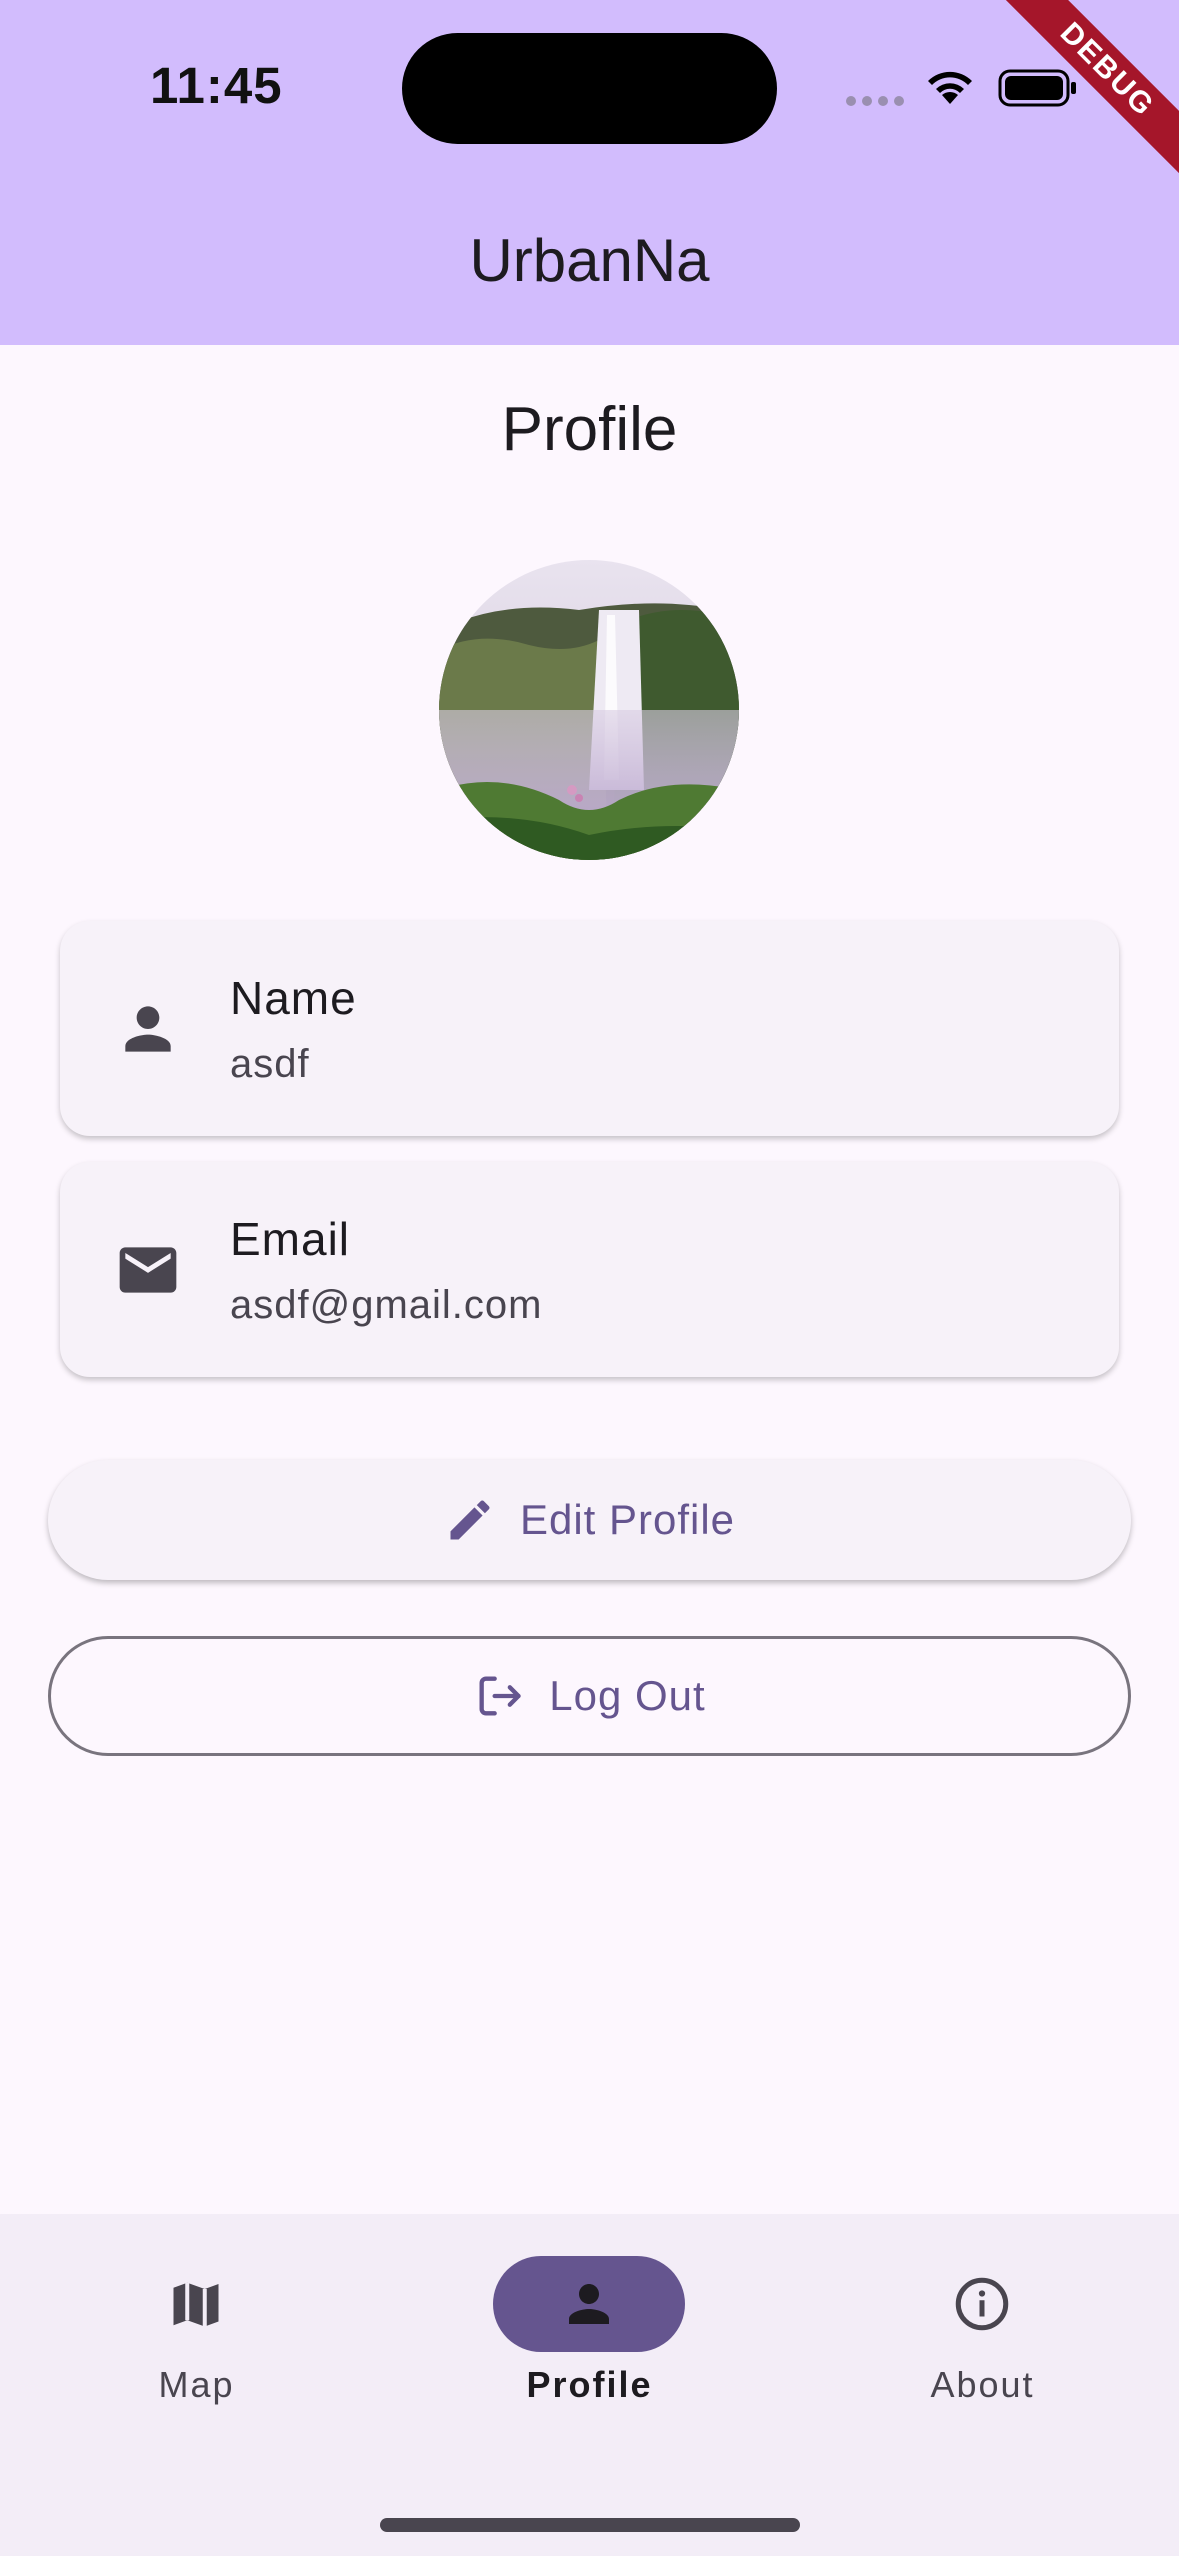  I want to click on waterfall-photo, so click(589, 710).